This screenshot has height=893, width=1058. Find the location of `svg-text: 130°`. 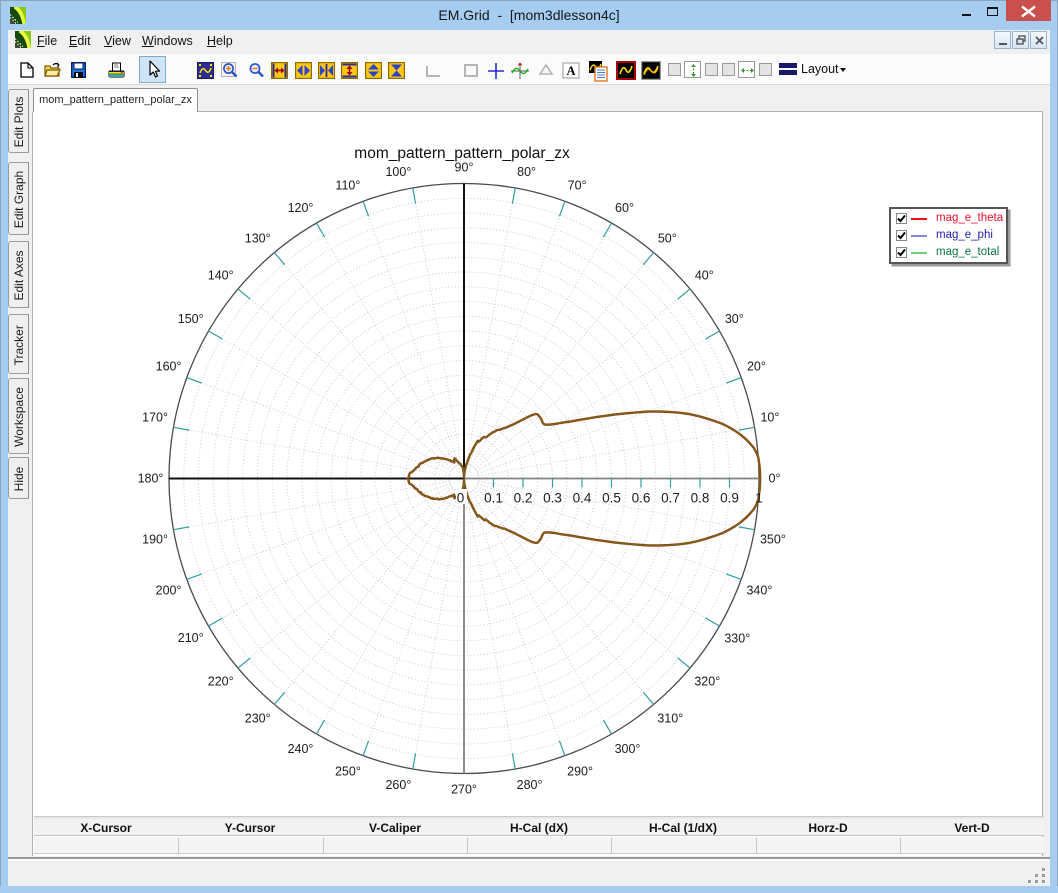

svg-text: 130° is located at coordinates (258, 238).